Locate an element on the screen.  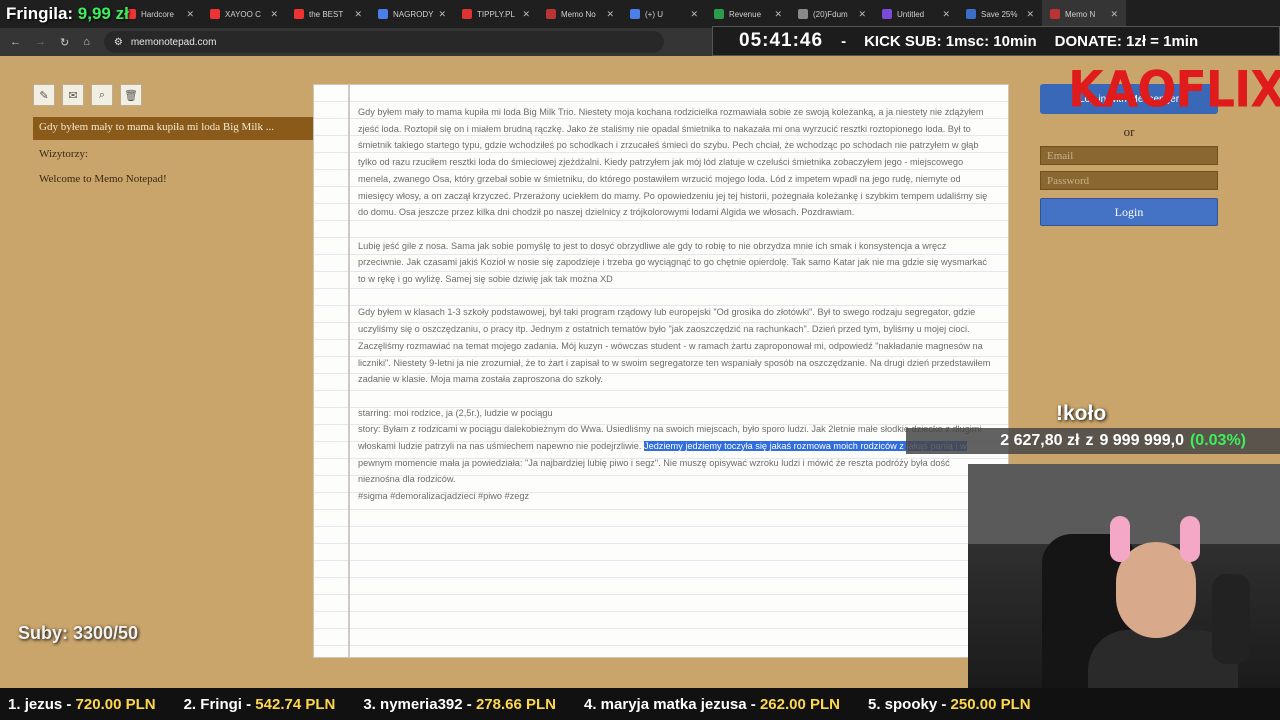
goal-bar: 2 627,80 zł z 9 999 999,0 (0.03%) is located at coordinates (1093, 441).